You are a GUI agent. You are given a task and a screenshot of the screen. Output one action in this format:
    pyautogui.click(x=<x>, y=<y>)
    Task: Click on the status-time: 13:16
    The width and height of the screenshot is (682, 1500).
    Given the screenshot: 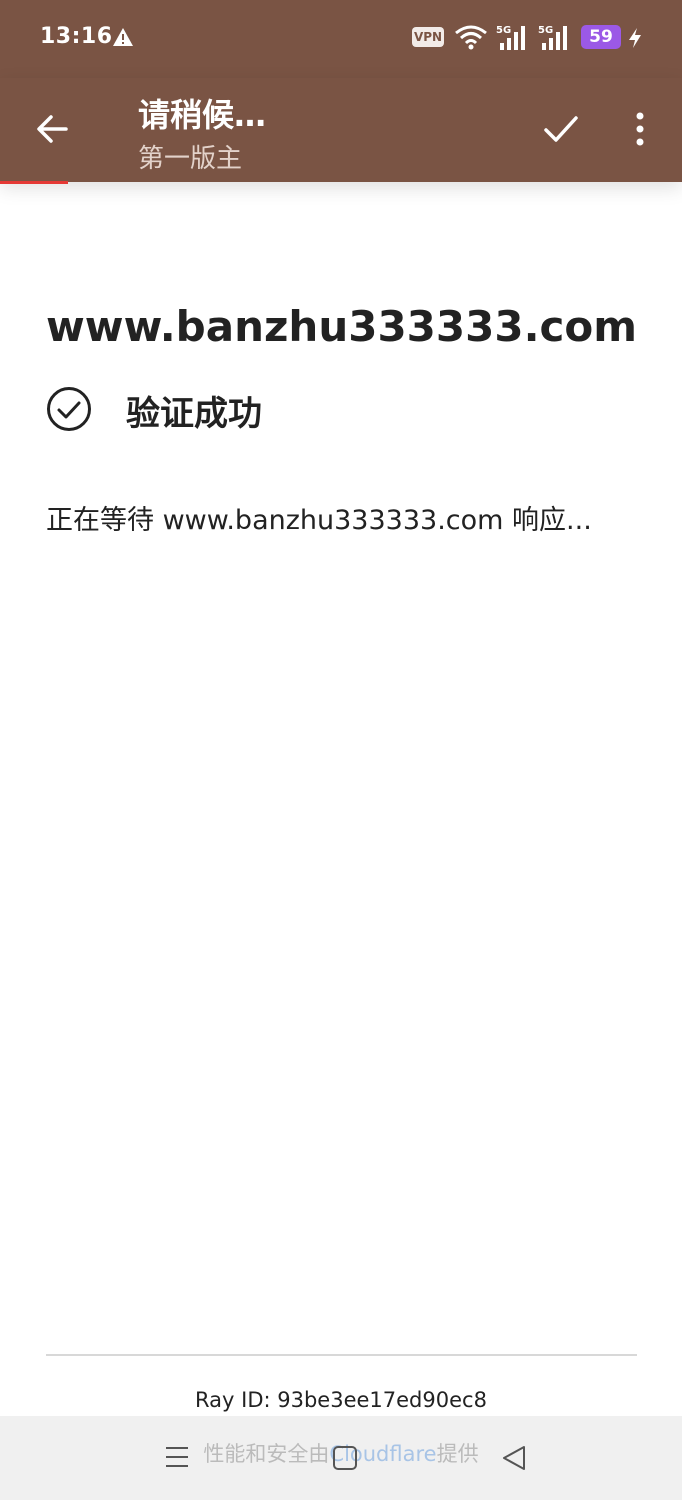 What is the action you would take?
    pyautogui.click(x=76, y=36)
    